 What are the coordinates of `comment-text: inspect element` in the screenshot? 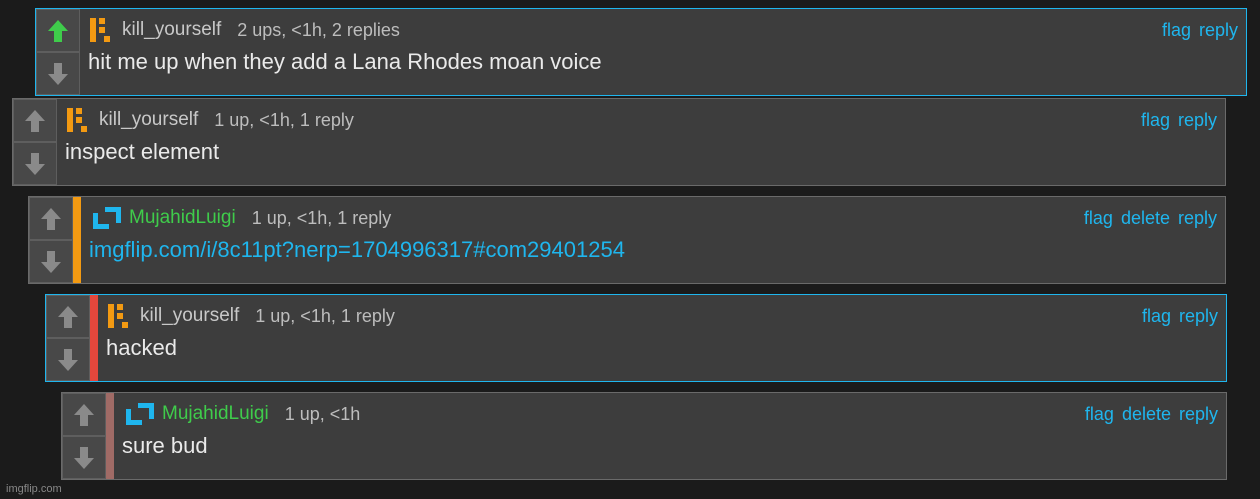 It's located at (142, 151).